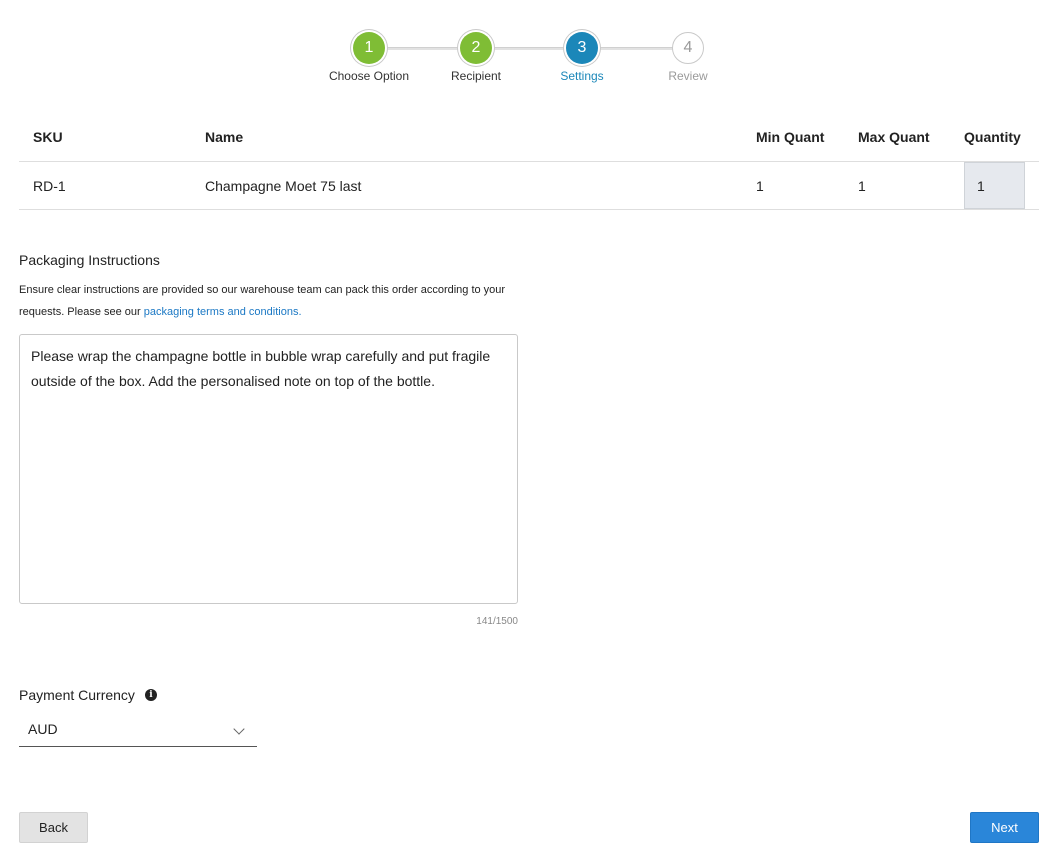 This screenshot has width=1063, height=852. Describe the element at coordinates (862, 185) in the screenshot. I see `cell-max-quant: 1` at that location.